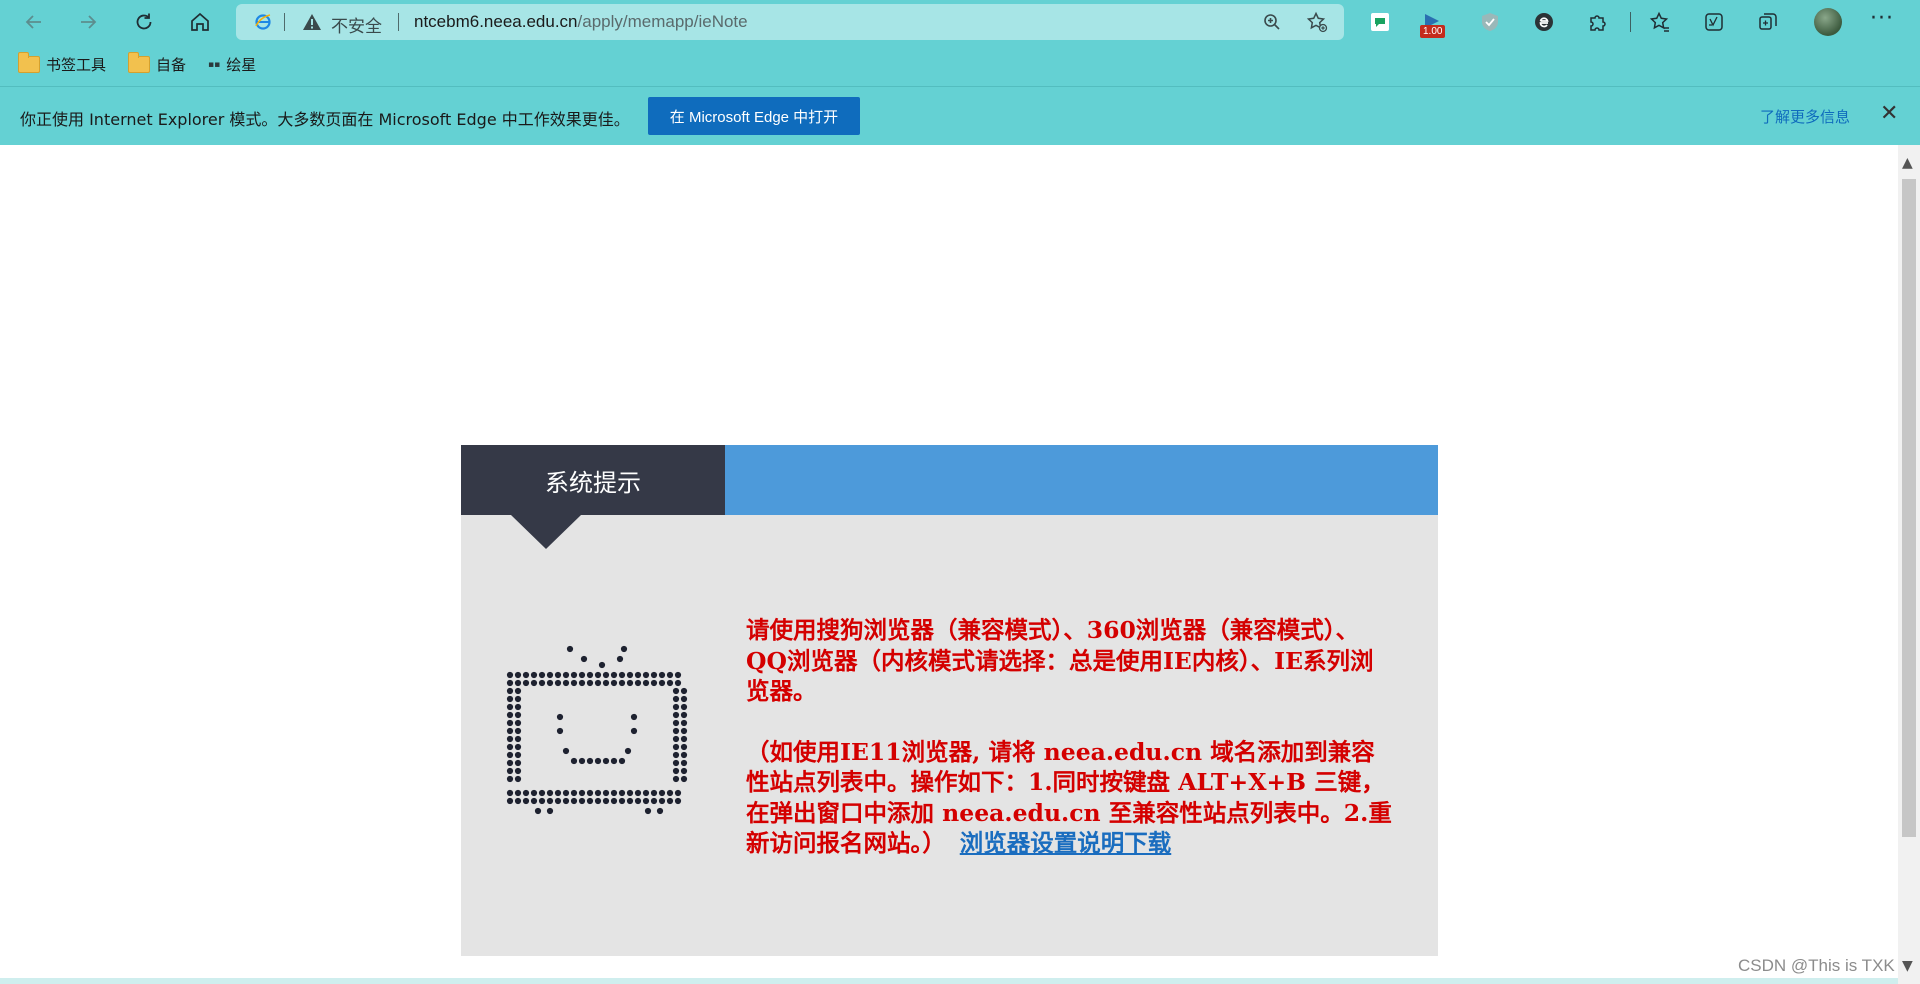  I want to click on forward-button, so click(88, 22).